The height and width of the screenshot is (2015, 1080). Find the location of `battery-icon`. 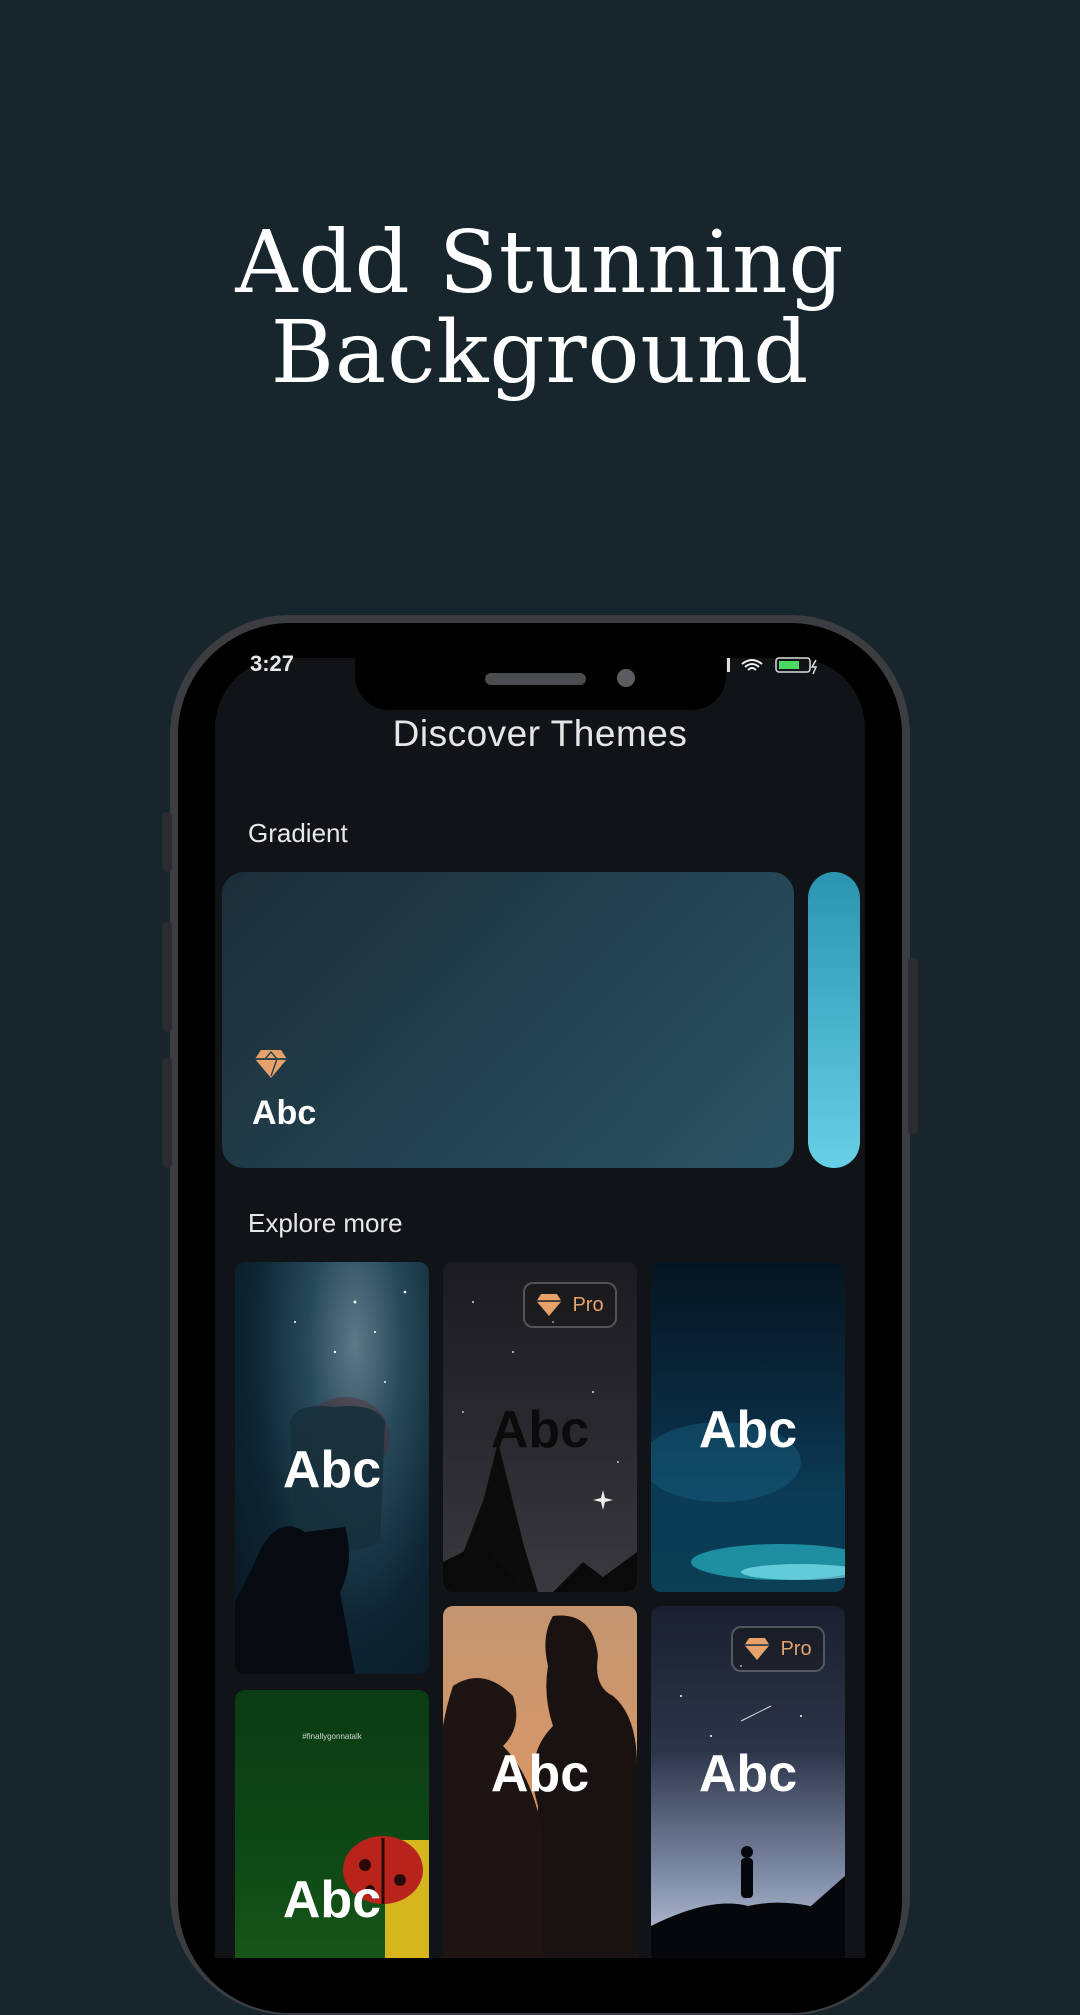

battery-icon is located at coordinates (793, 665).